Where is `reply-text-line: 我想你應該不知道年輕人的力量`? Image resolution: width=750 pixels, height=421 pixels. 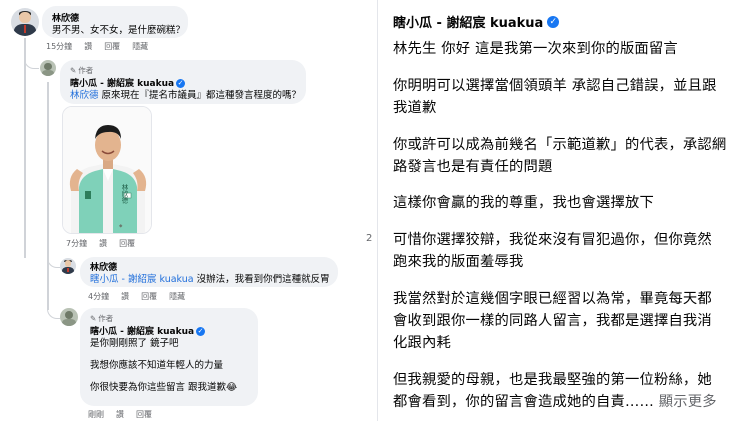
reply-text-line: 我想你應該不知道年輕人的力量 is located at coordinates (157, 365).